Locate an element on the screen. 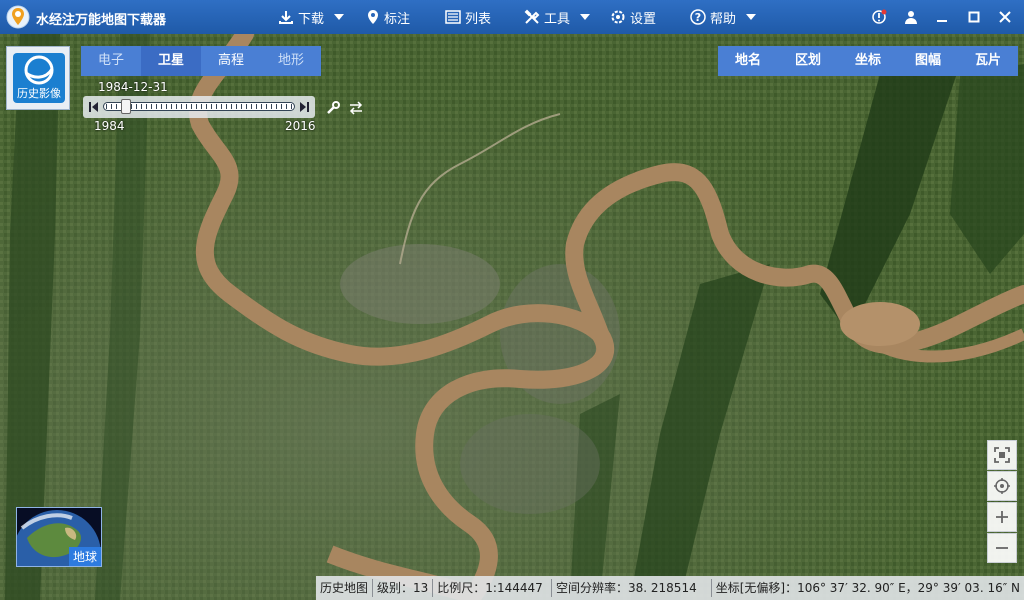 This screenshot has height=600, width=1024. timeline-slider is located at coordinates (199, 107).